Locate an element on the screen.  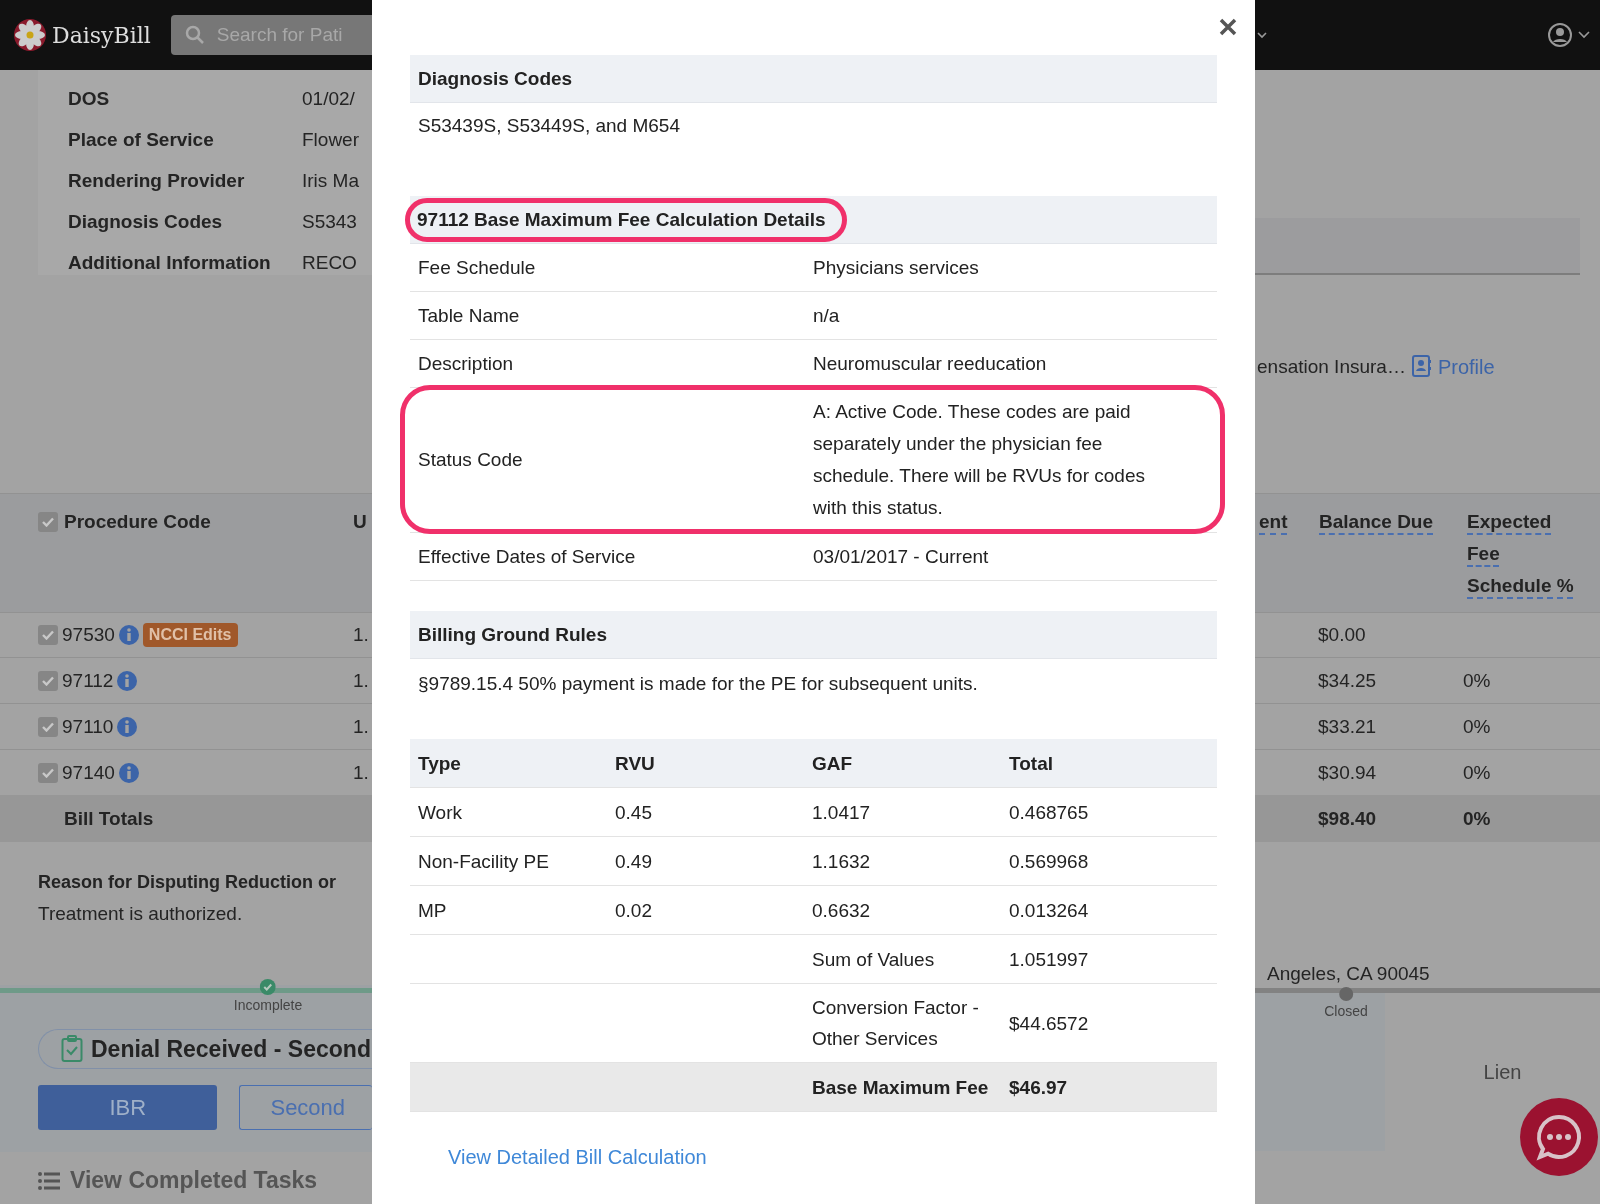
step-label: Closed is located at coordinates (1346, 1011).